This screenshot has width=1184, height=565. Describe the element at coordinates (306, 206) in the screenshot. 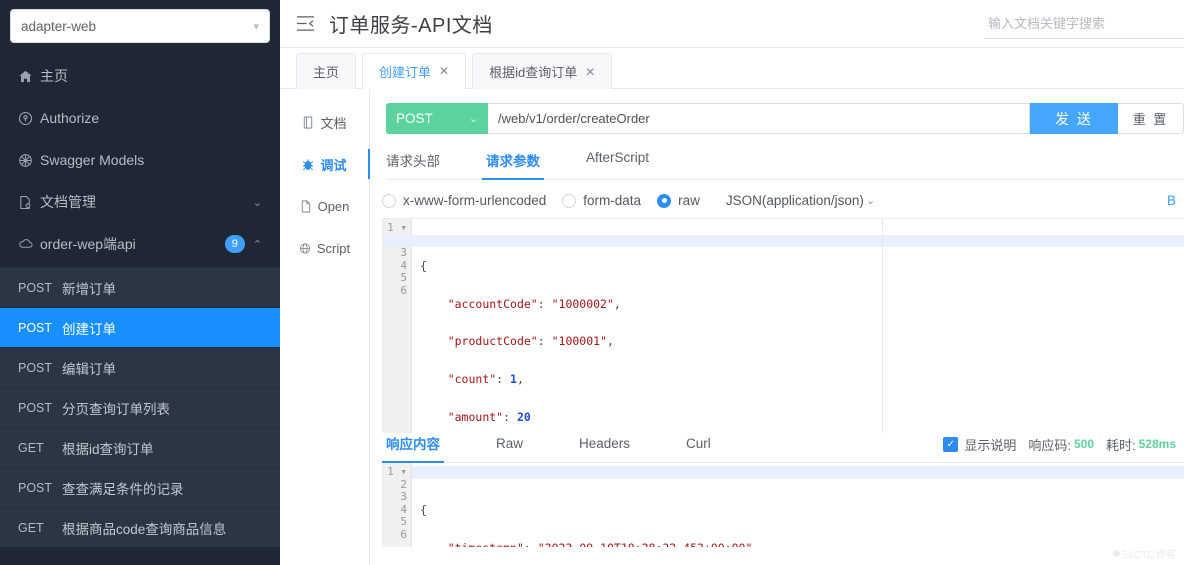

I see `file-icon` at that location.